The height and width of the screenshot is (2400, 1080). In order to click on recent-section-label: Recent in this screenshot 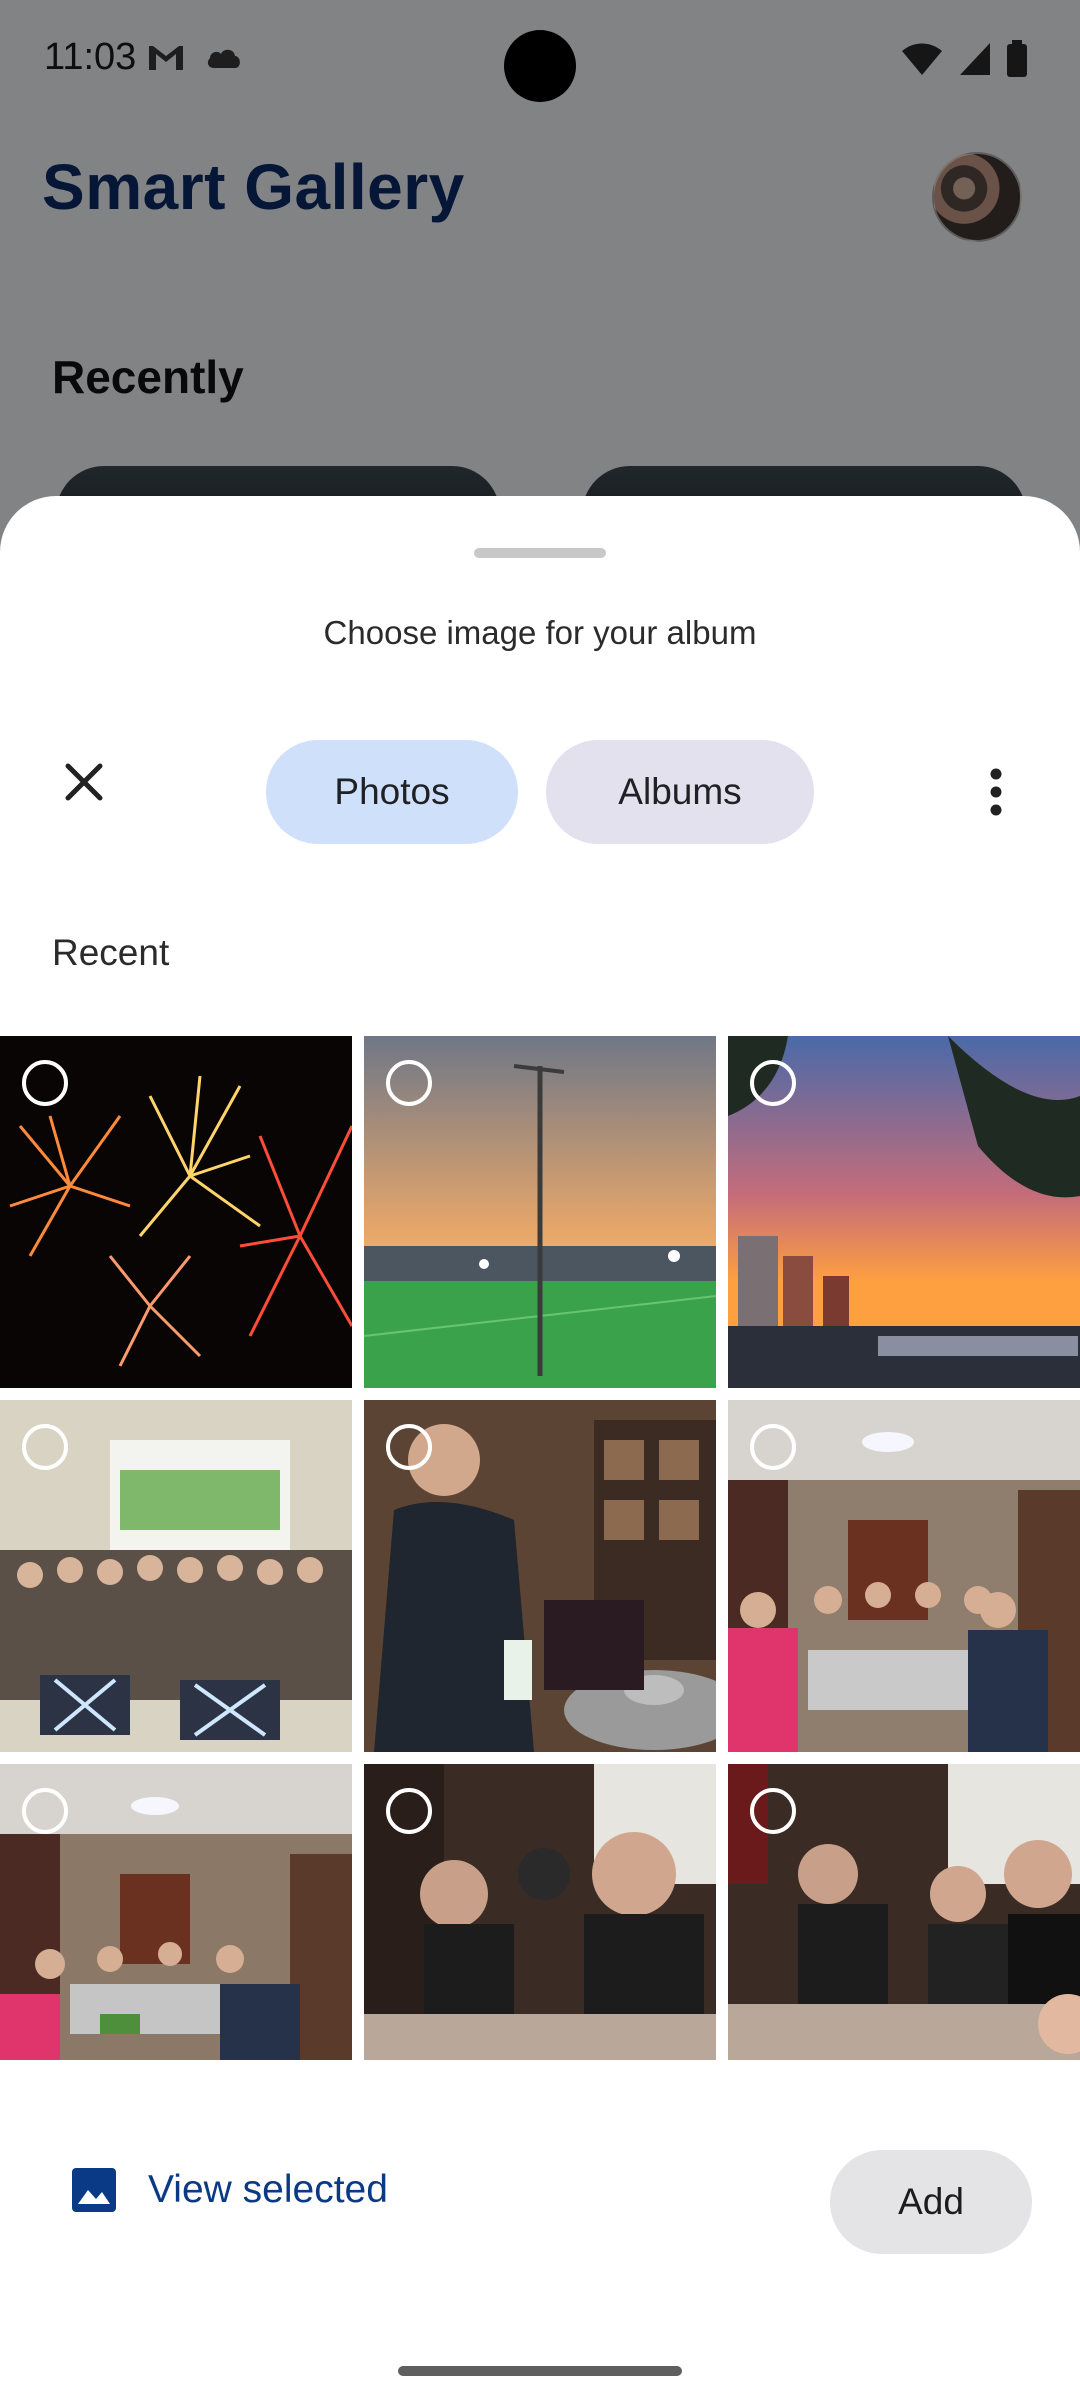, I will do `click(111, 952)`.